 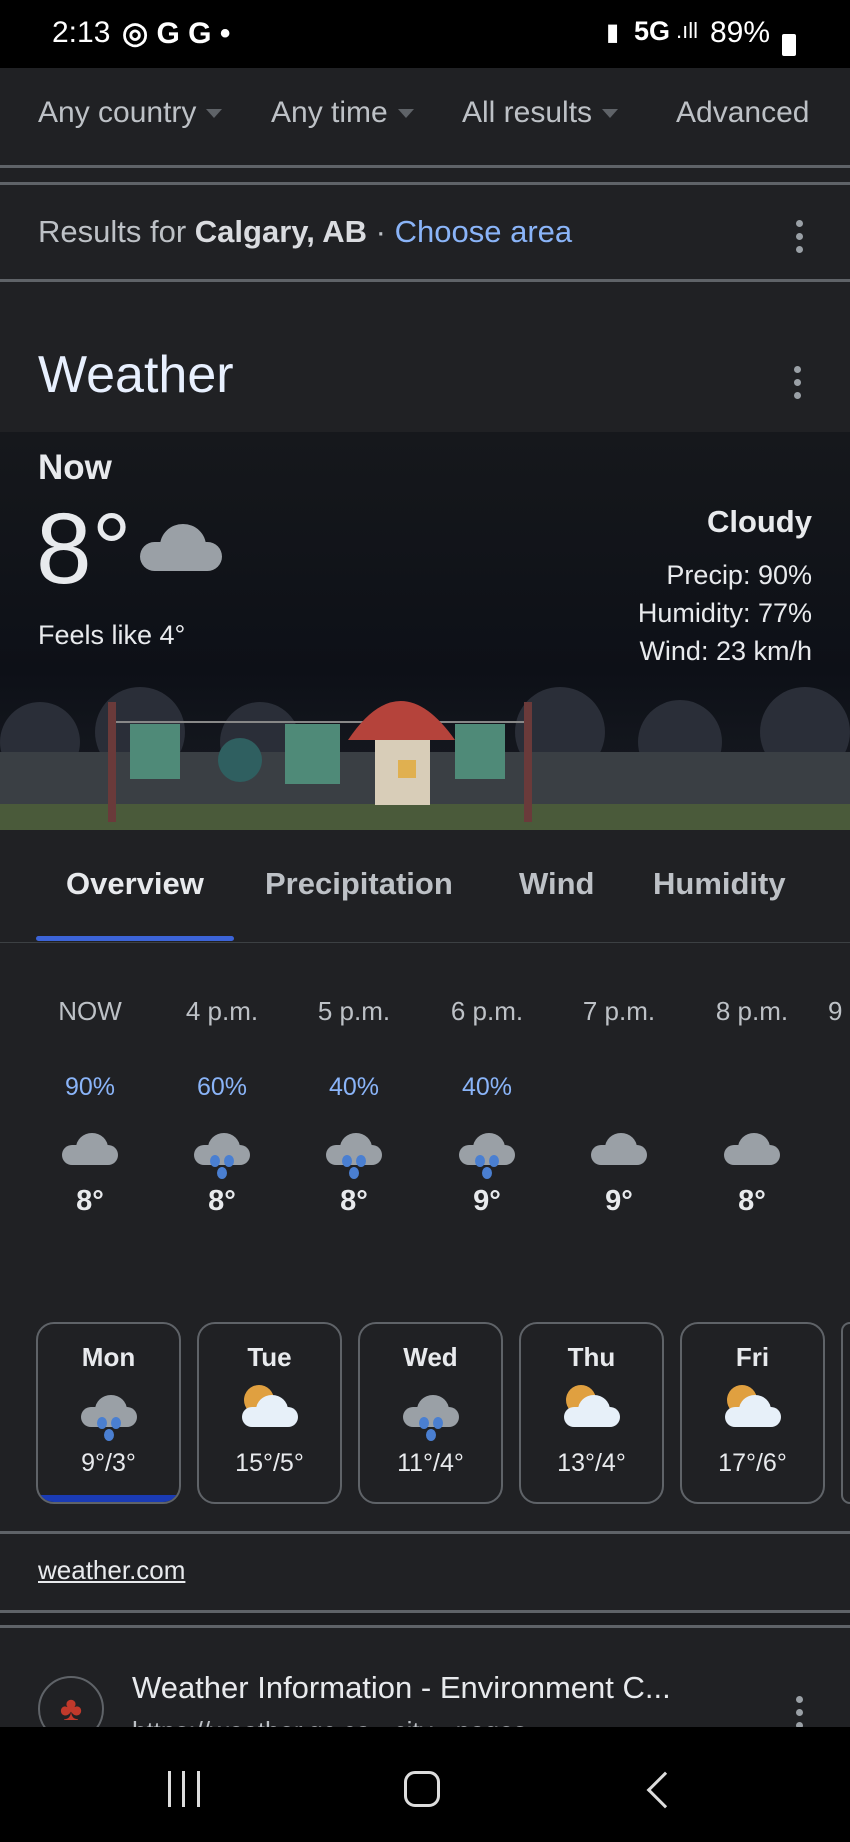 What do you see at coordinates (108, 1498) in the screenshot?
I see `selected-indicator` at bounding box center [108, 1498].